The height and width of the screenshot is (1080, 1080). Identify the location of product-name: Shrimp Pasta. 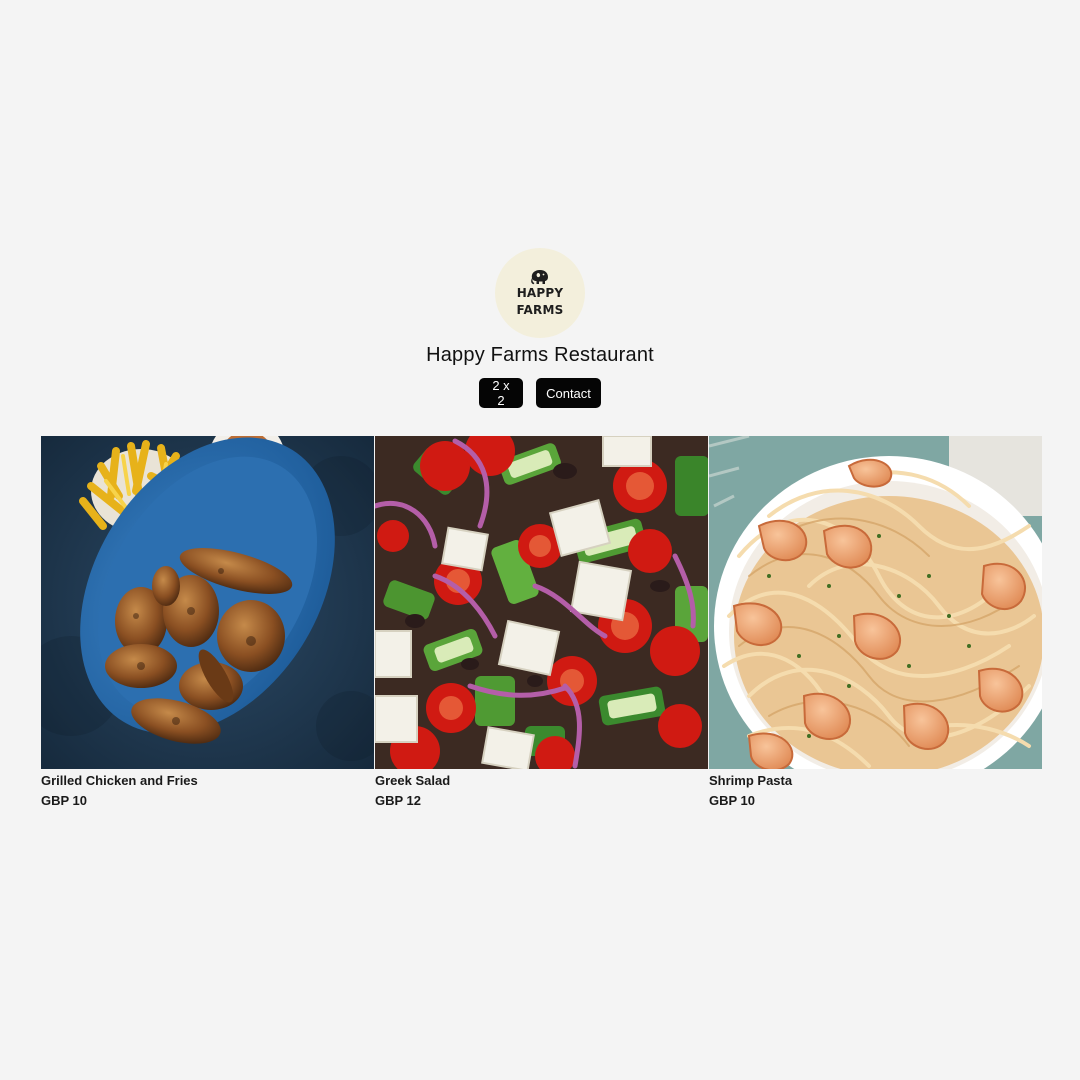
(876, 781).